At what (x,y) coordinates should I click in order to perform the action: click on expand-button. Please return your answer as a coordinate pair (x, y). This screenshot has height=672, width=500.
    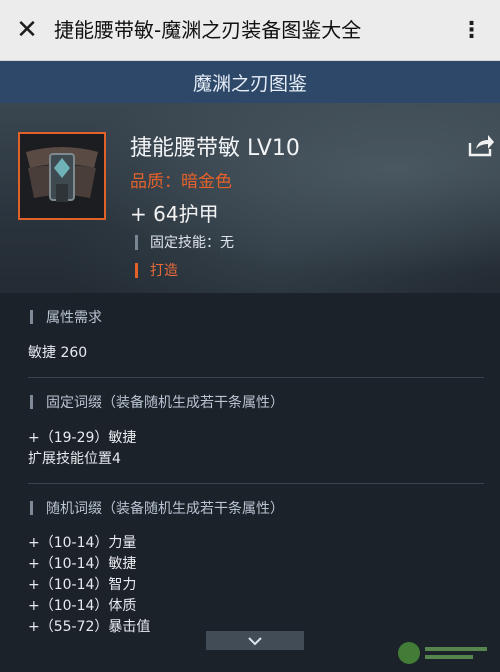
    Looking at the image, I should click on (255, 640).